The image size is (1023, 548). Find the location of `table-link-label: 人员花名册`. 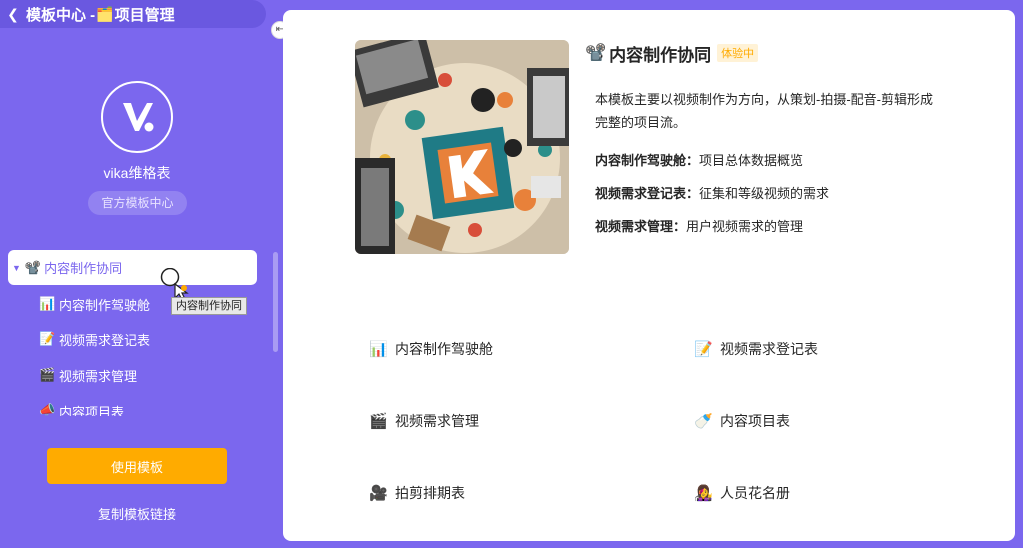

table-link-label: 人员花名册 is located at coordinates (755, 493).